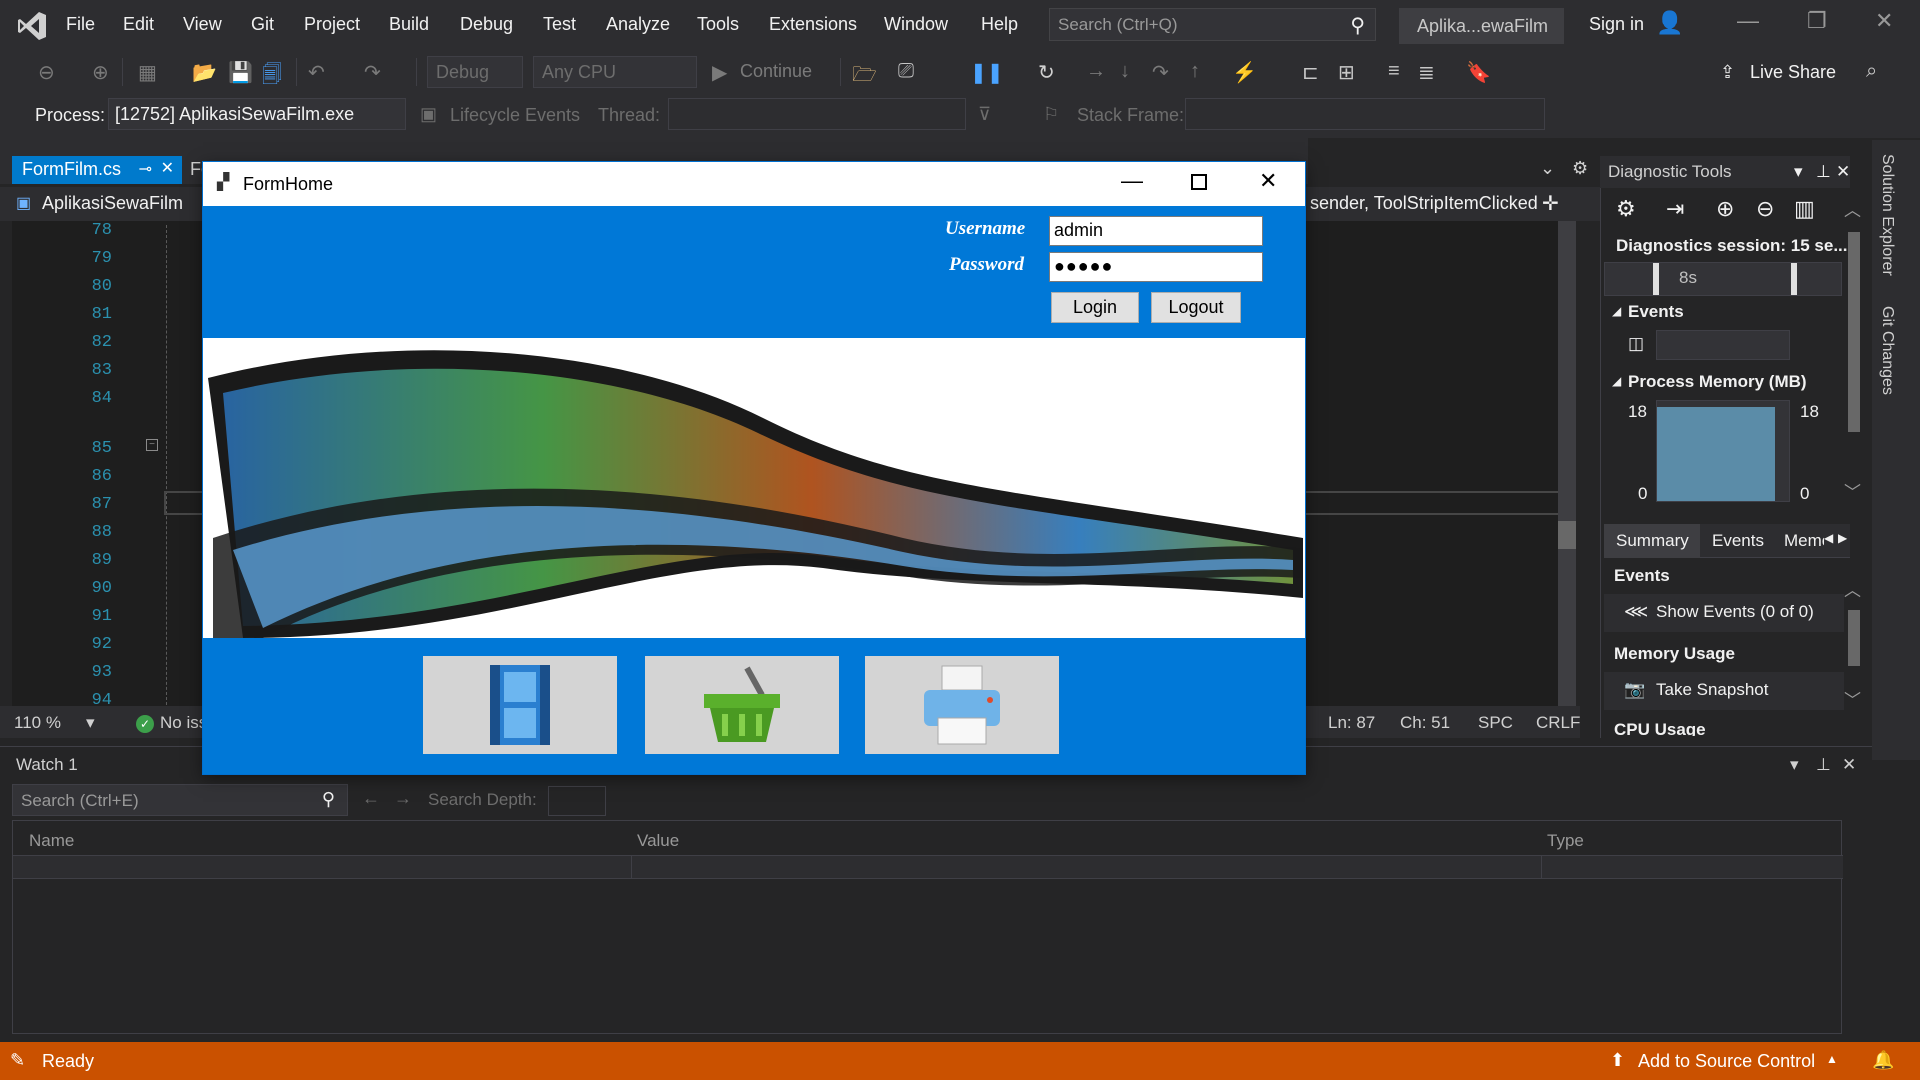 This screenshot has width=1920, height=1080. What do you see at coordinates (138, 24) in the screenshot?
I see `menu-edit: Edit` at bounding box center [138, 24].